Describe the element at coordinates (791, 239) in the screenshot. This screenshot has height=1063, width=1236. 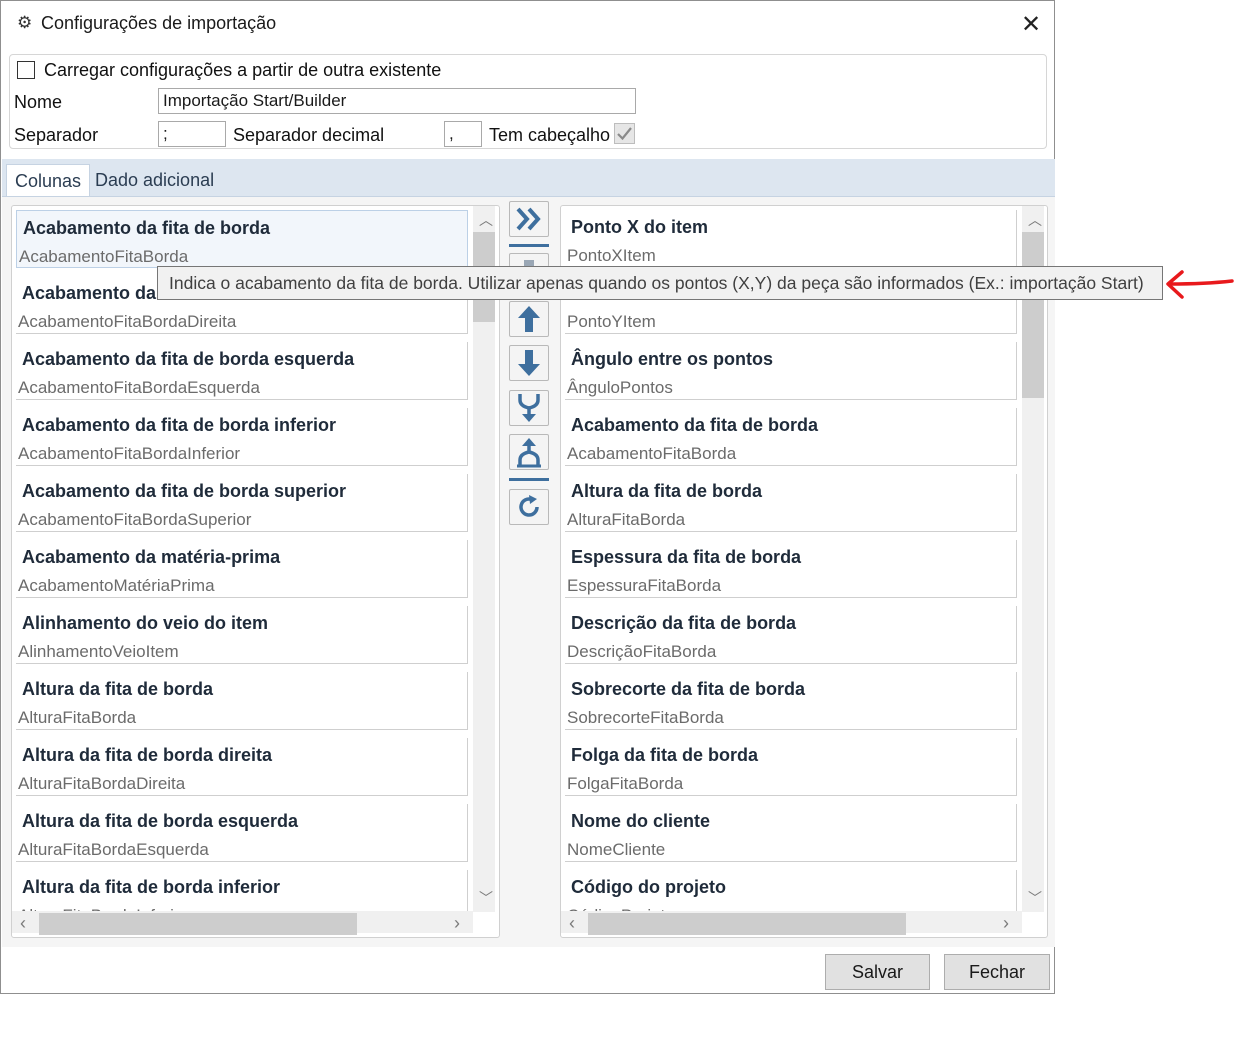
I see `right-list-item: Ponto X do item PontoXItem` at that location.